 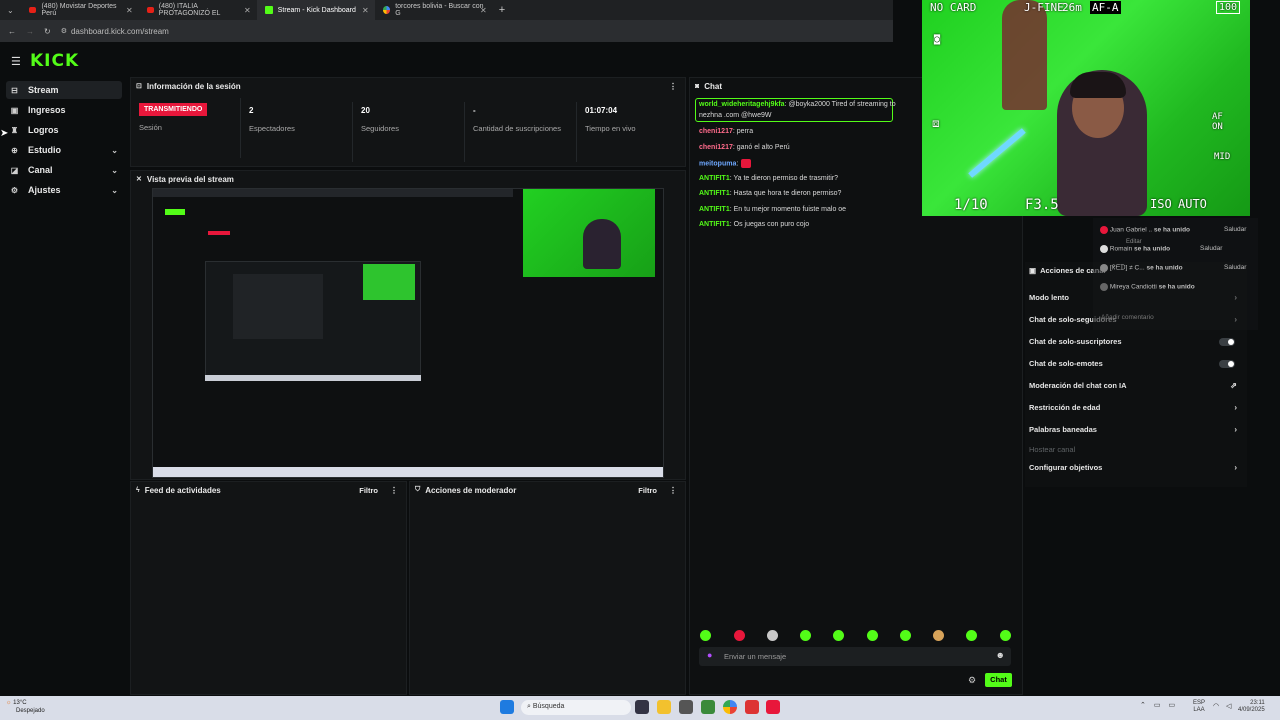 I want to click on neon-light, so click(x=997, y=153).